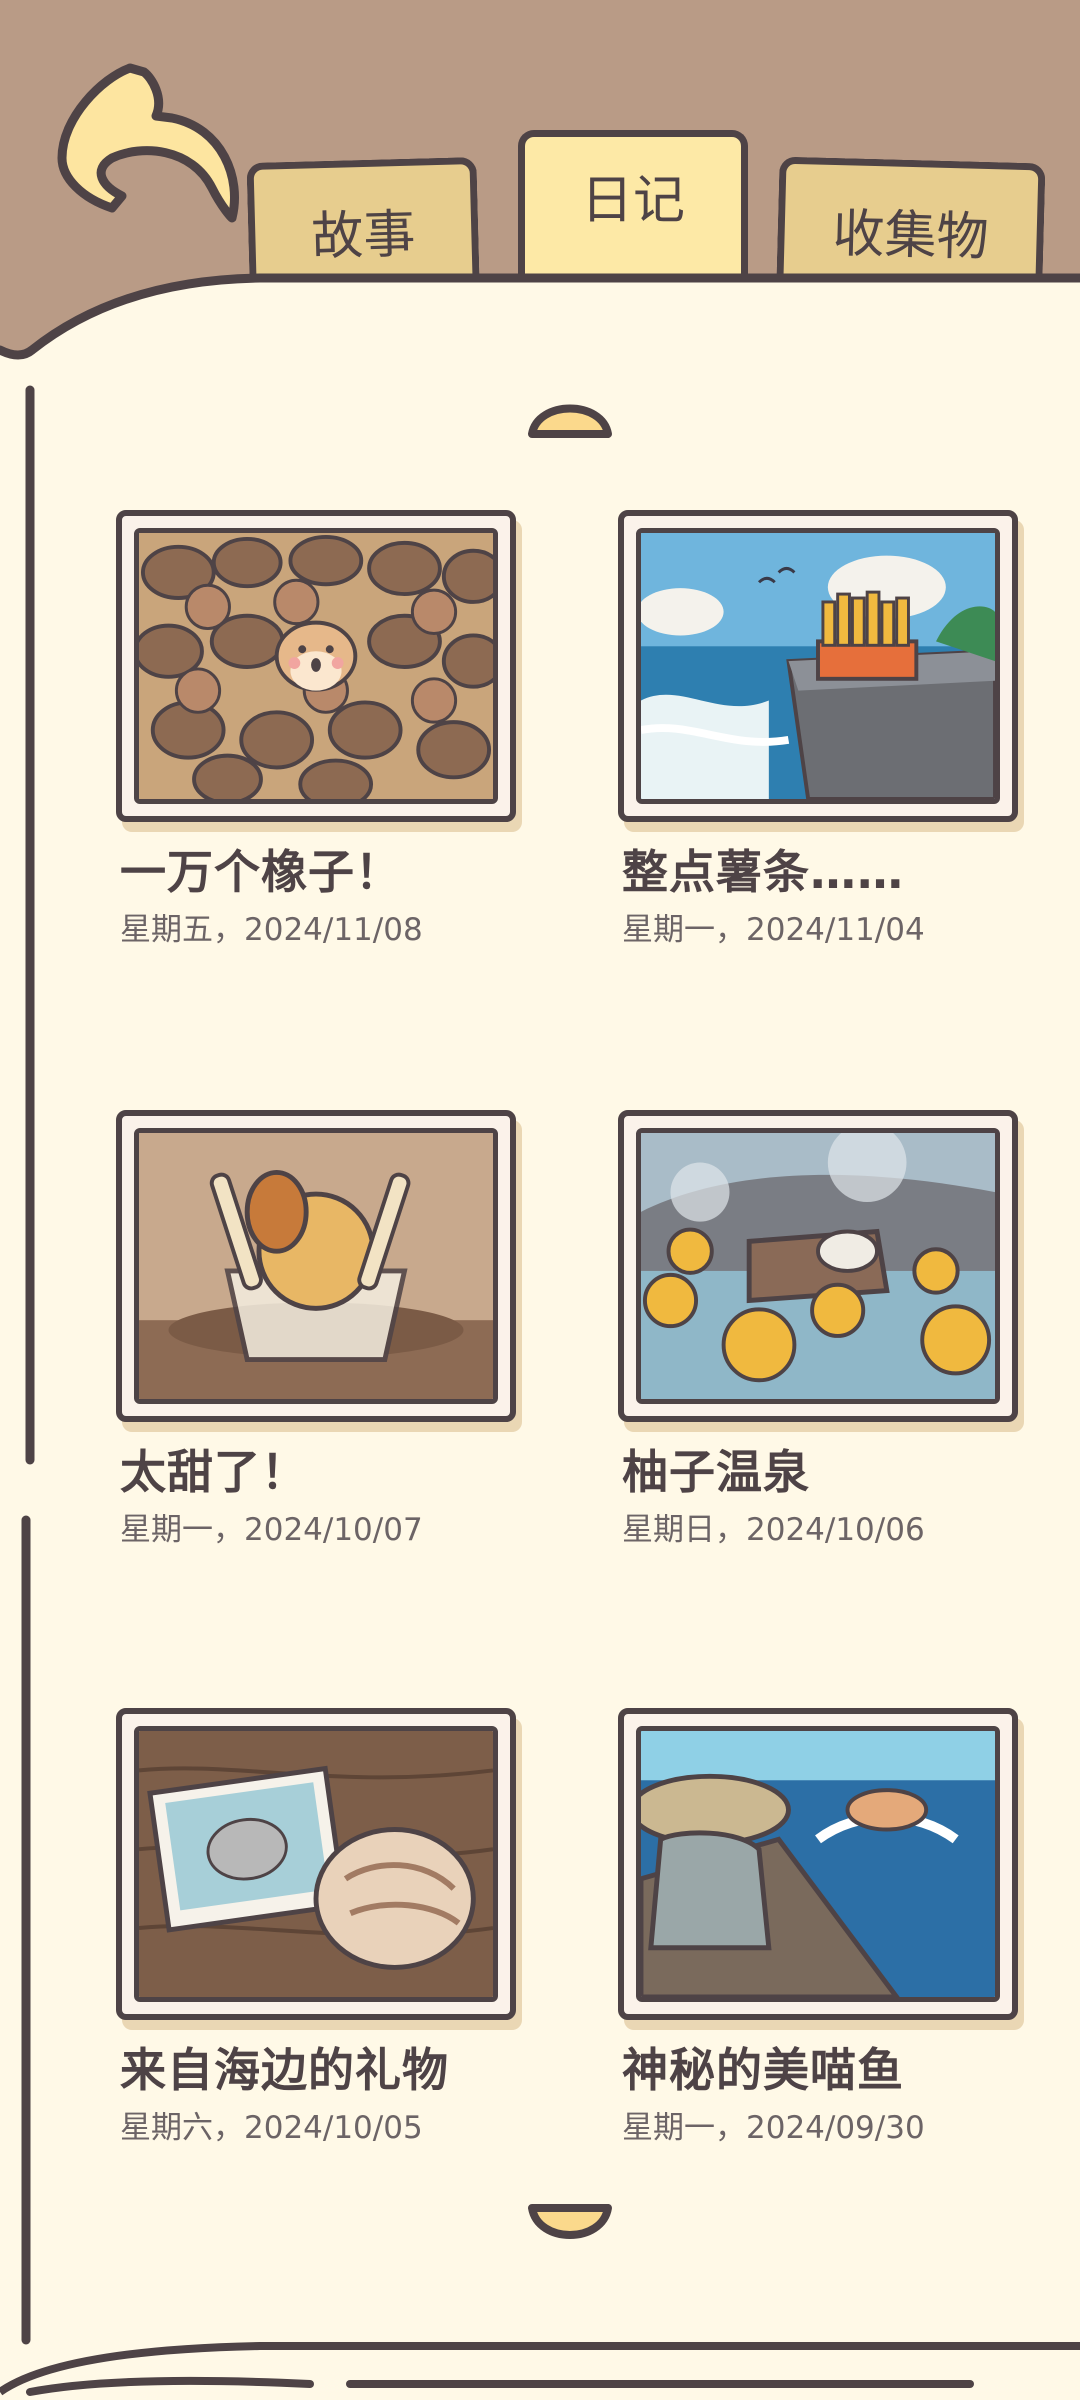  I want to click on entry-date: 星期五，2024/11/08, so click(271, 930).